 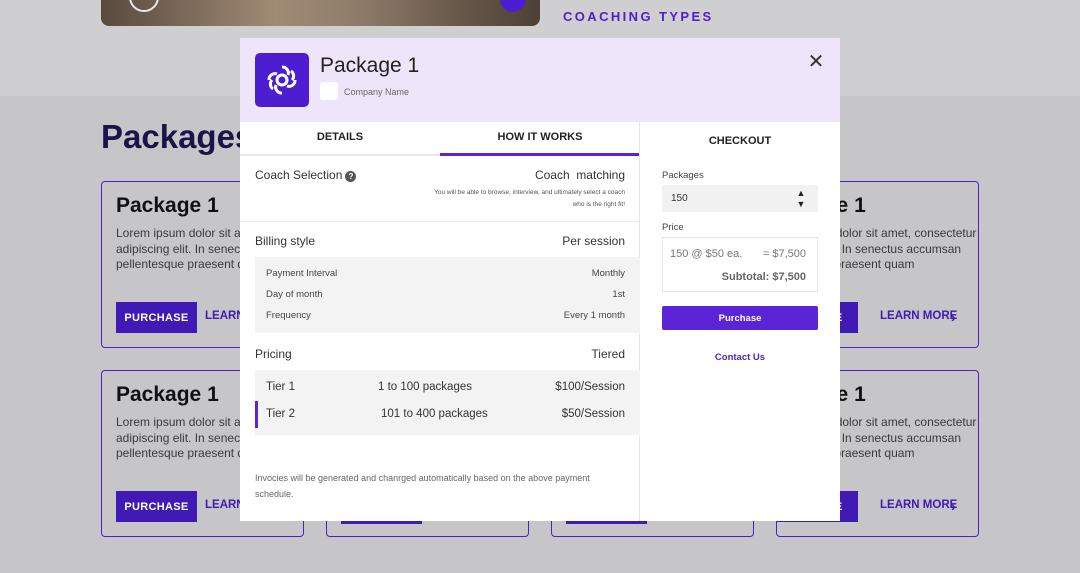 What do you see at coordinates (594, 315) in the screenshot?
I see `frequency-value: Every 1 month` at bounding box center [594, 315].